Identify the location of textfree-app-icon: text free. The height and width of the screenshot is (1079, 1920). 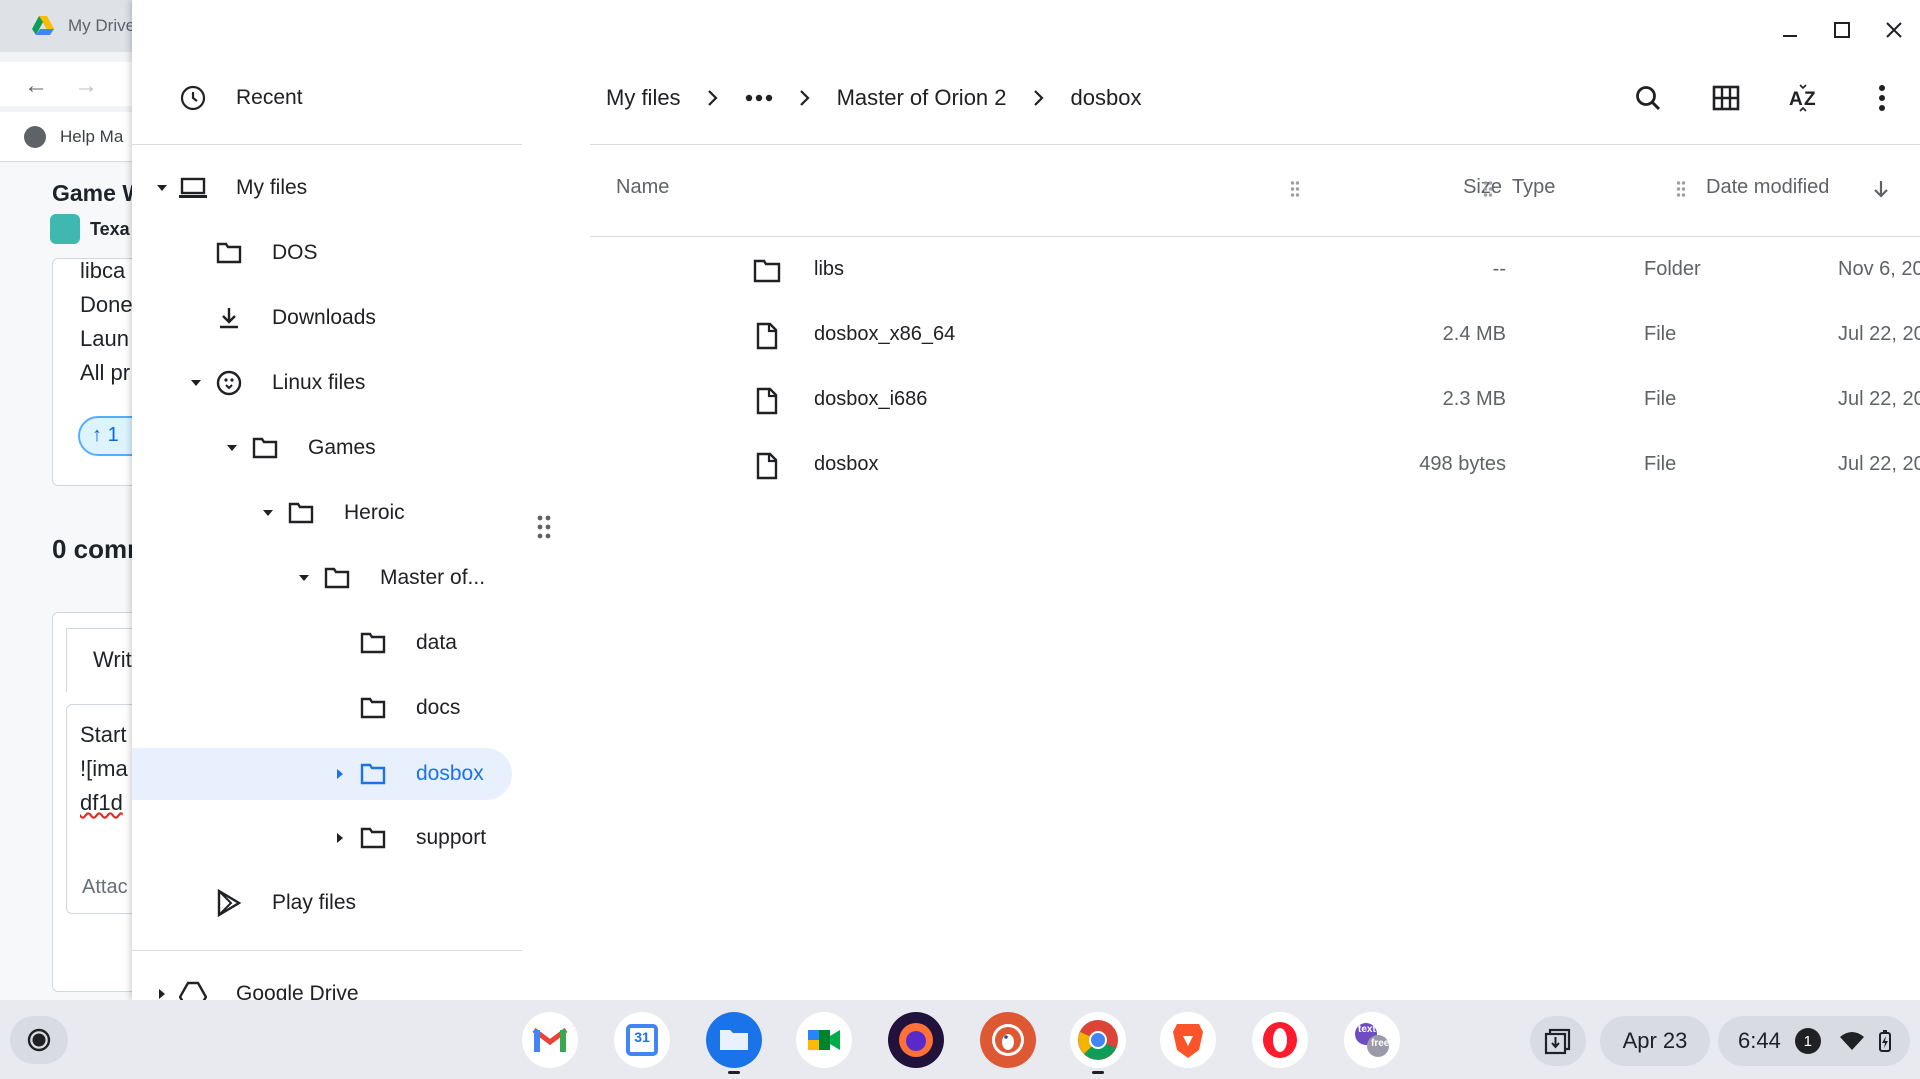
(1372, 1040).